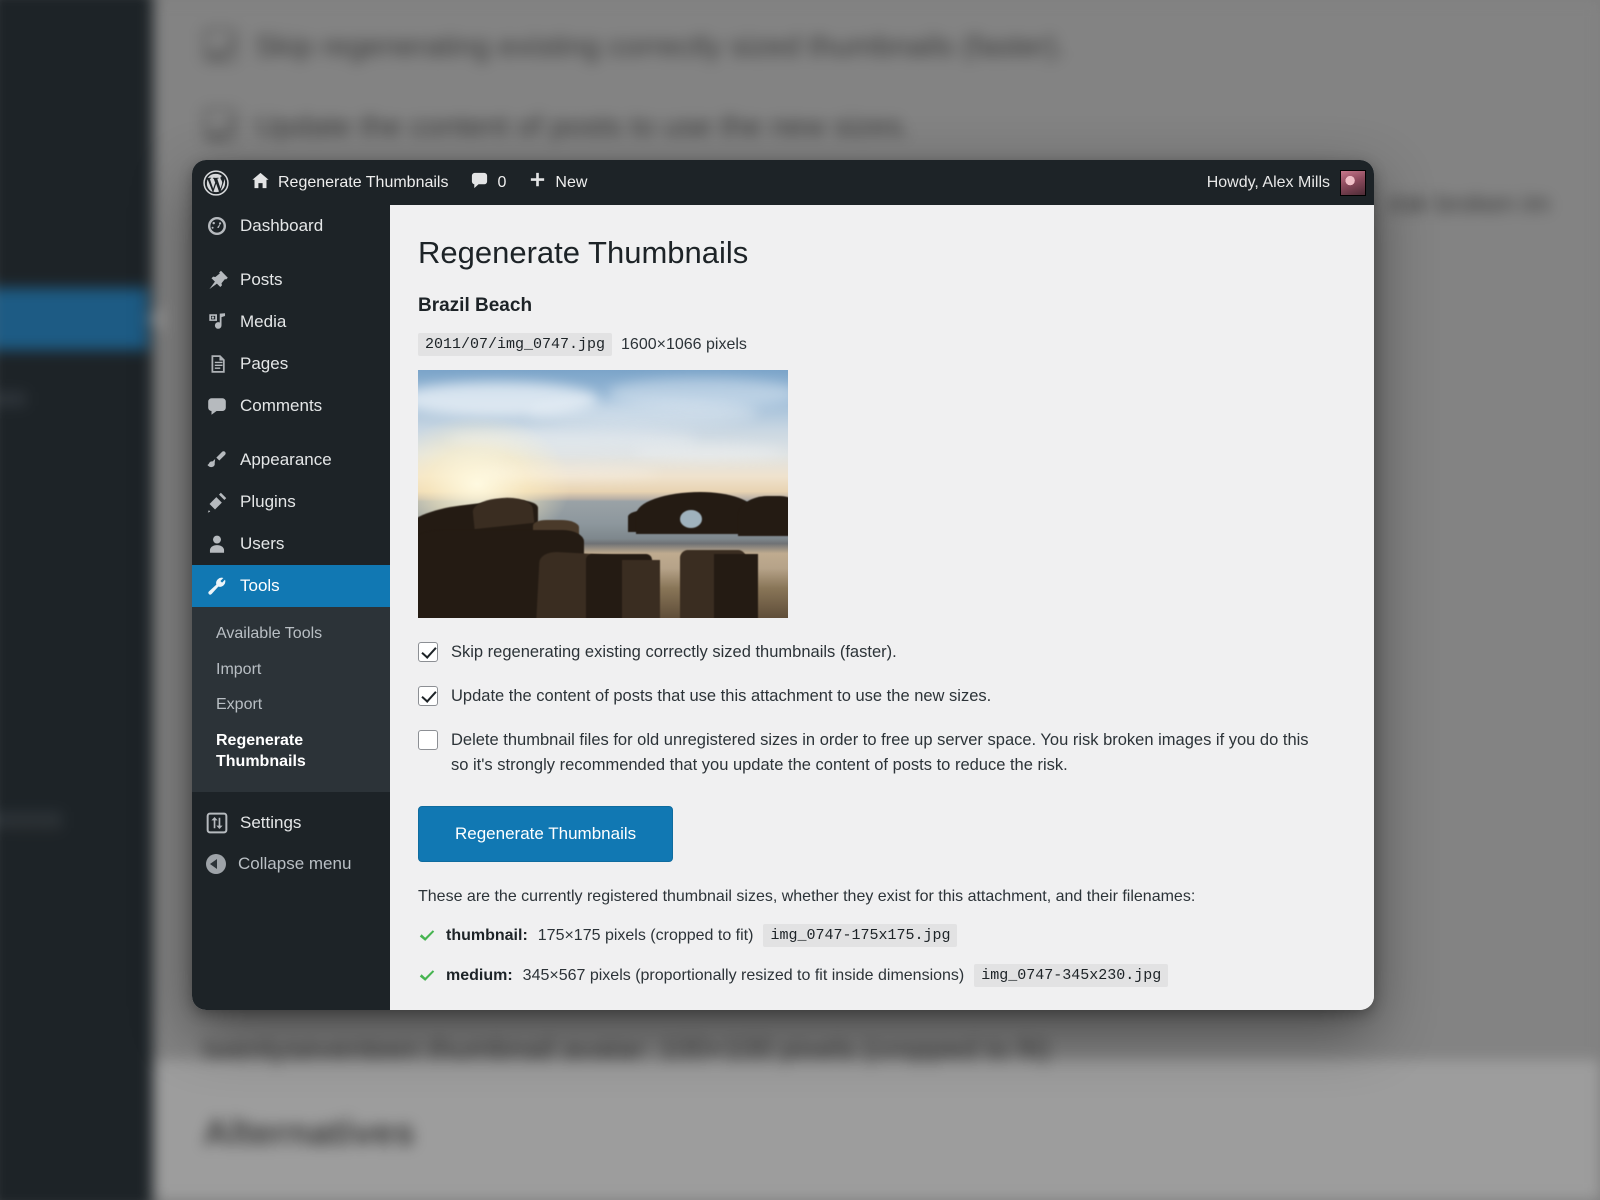  I want to click on comments-menu: 0, so click(488, 182).